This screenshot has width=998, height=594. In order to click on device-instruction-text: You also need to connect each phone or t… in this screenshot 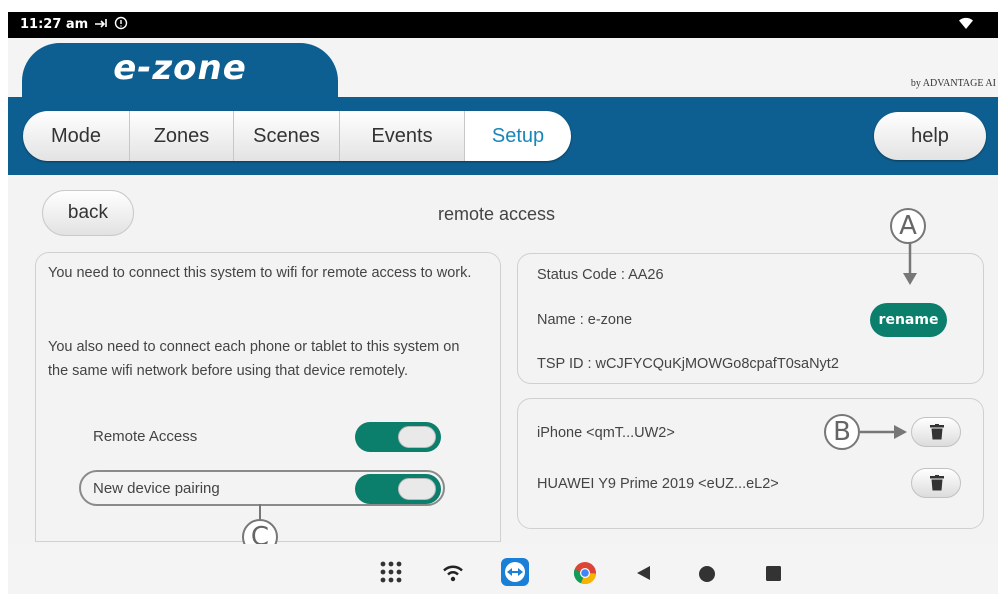, I will do `click(254, 359)`.